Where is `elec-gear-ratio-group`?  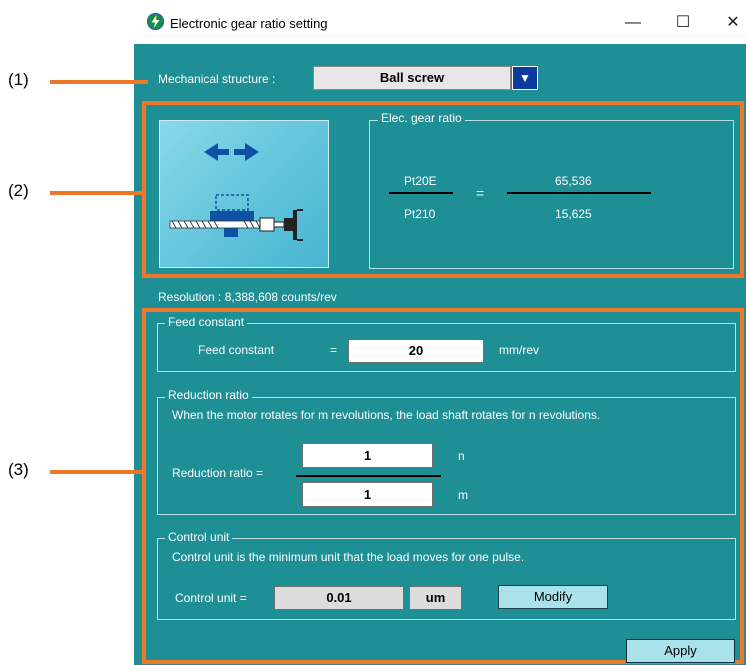
elec-gear-ratio-group is located at coordinates (551, 194).